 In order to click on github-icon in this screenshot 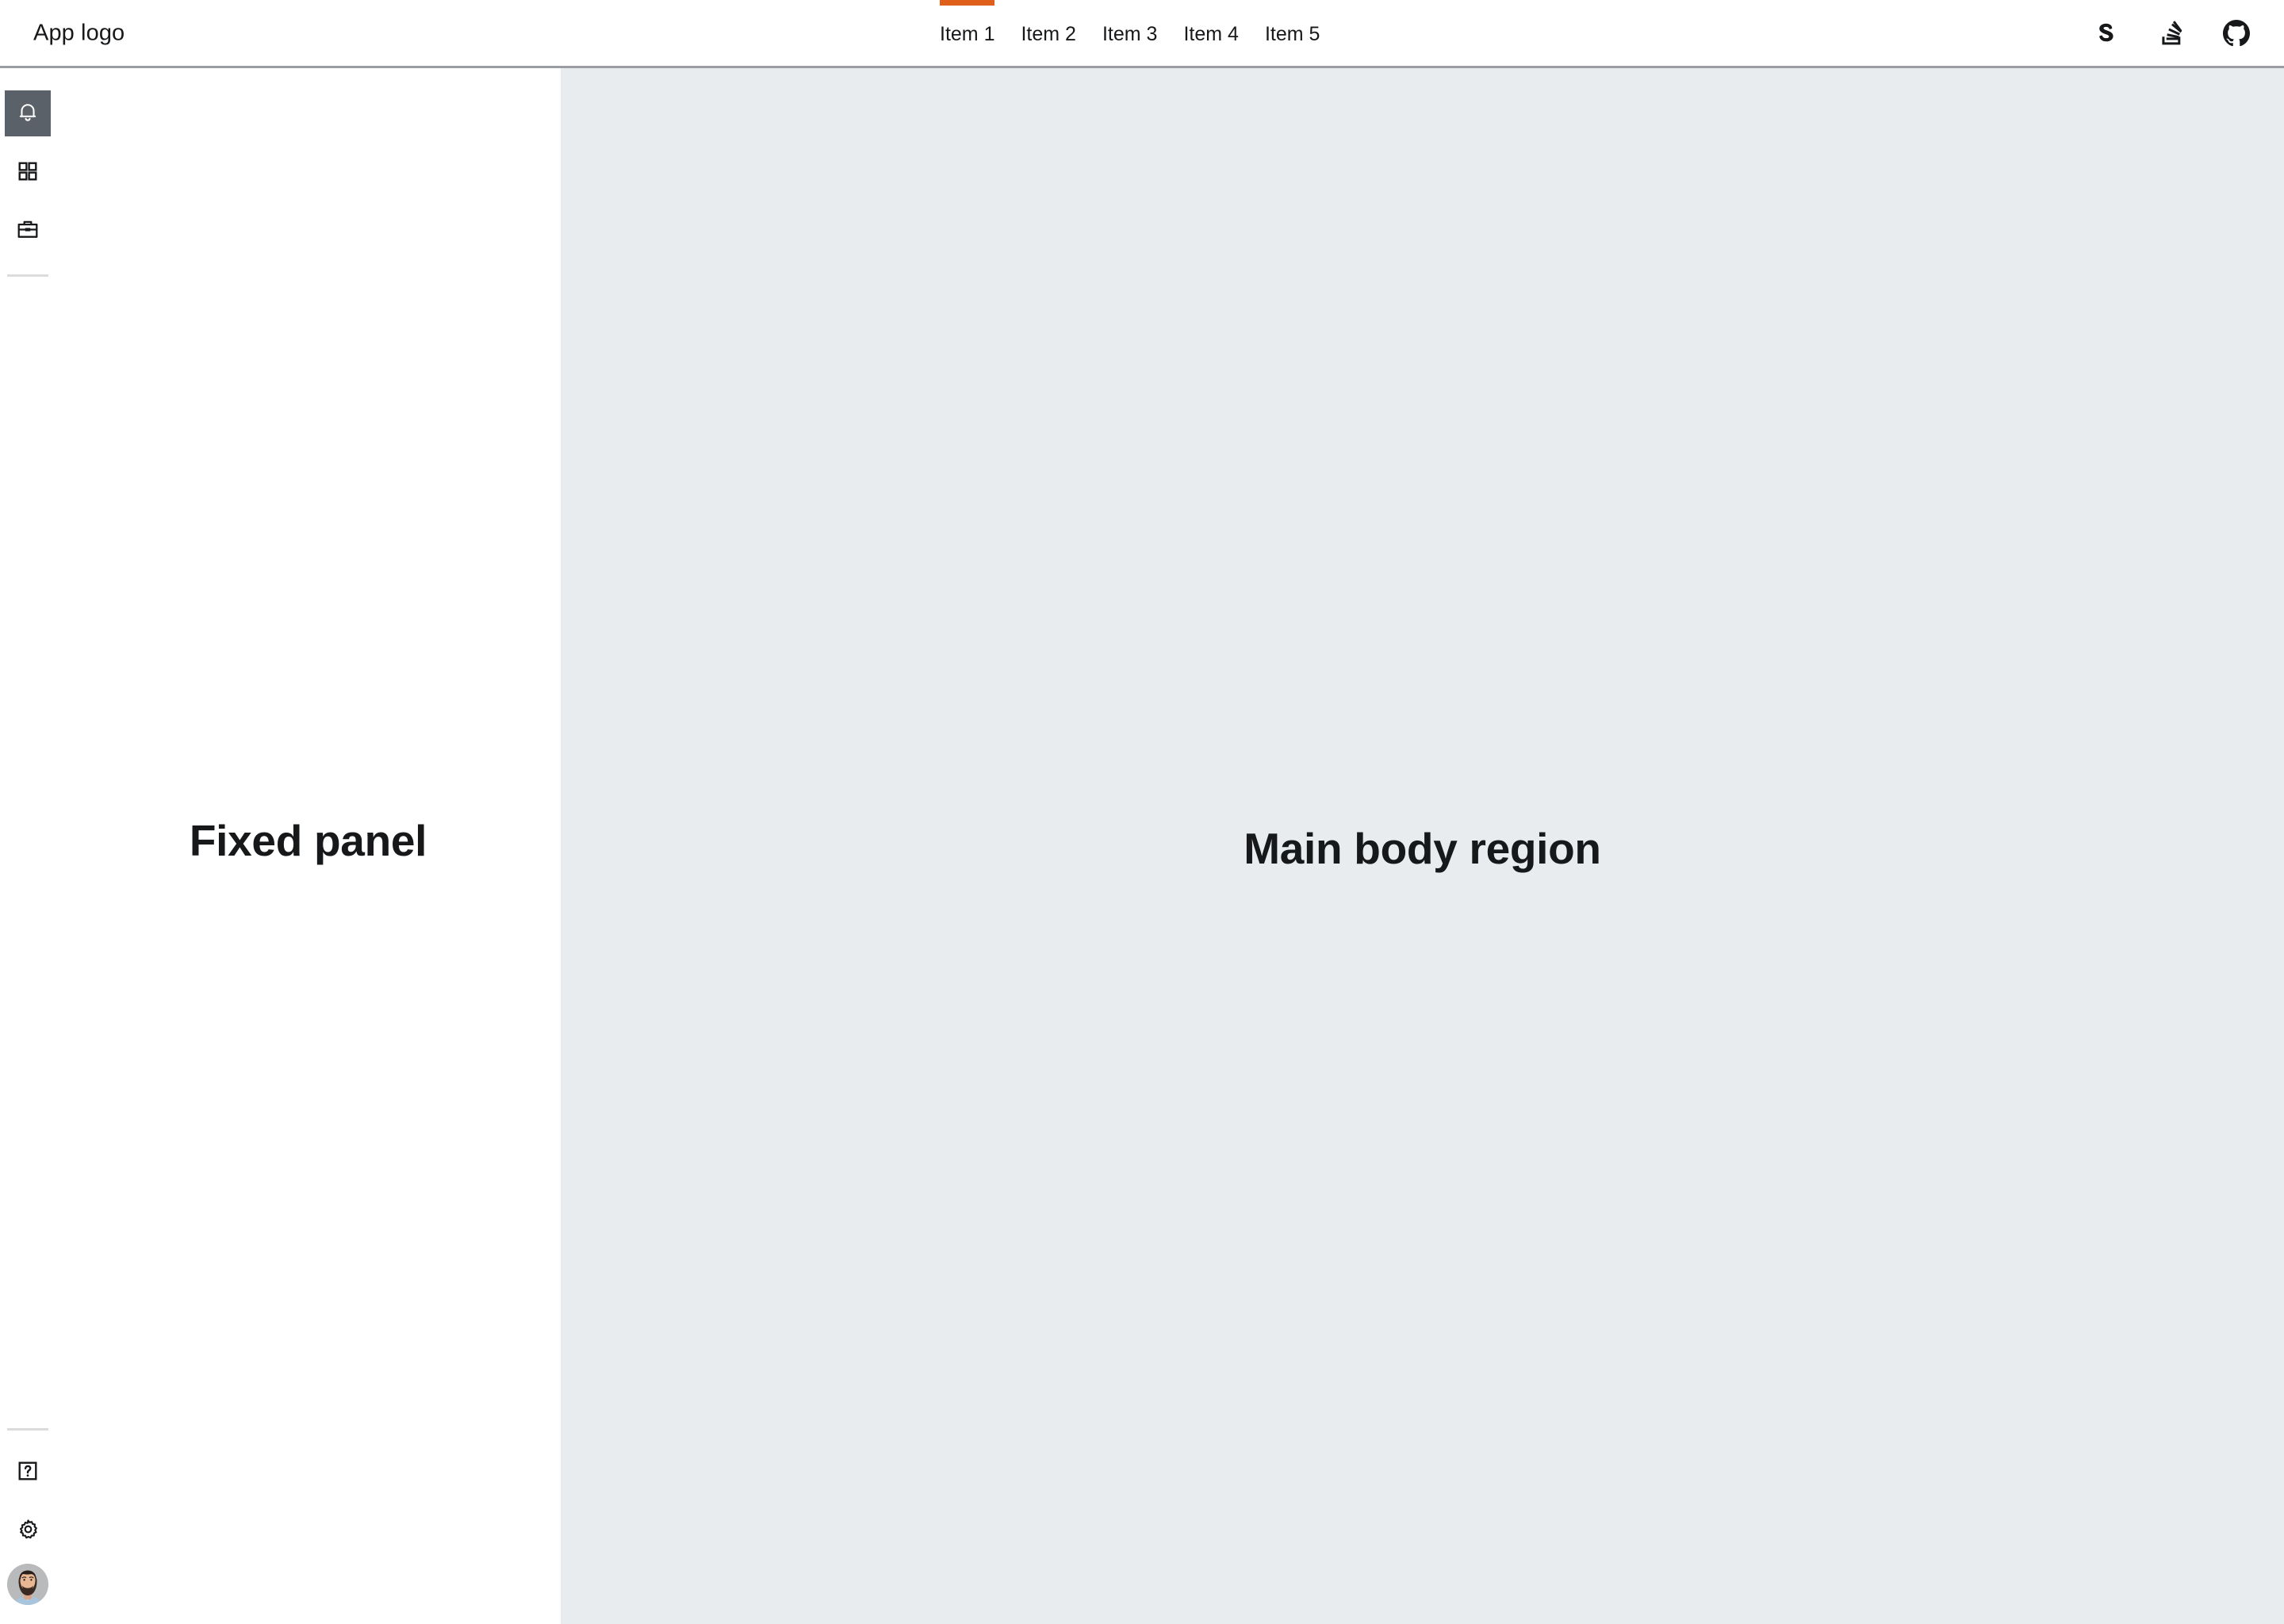, I will do `click(2236, 33)`.